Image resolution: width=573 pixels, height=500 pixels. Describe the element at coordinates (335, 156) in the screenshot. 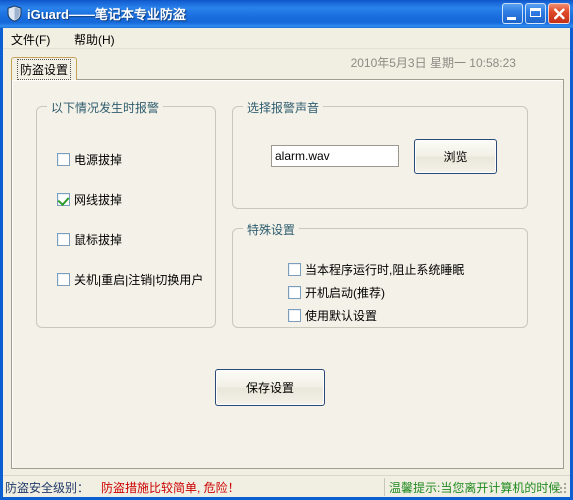

I see `alarm-sound-file-input` at that location.